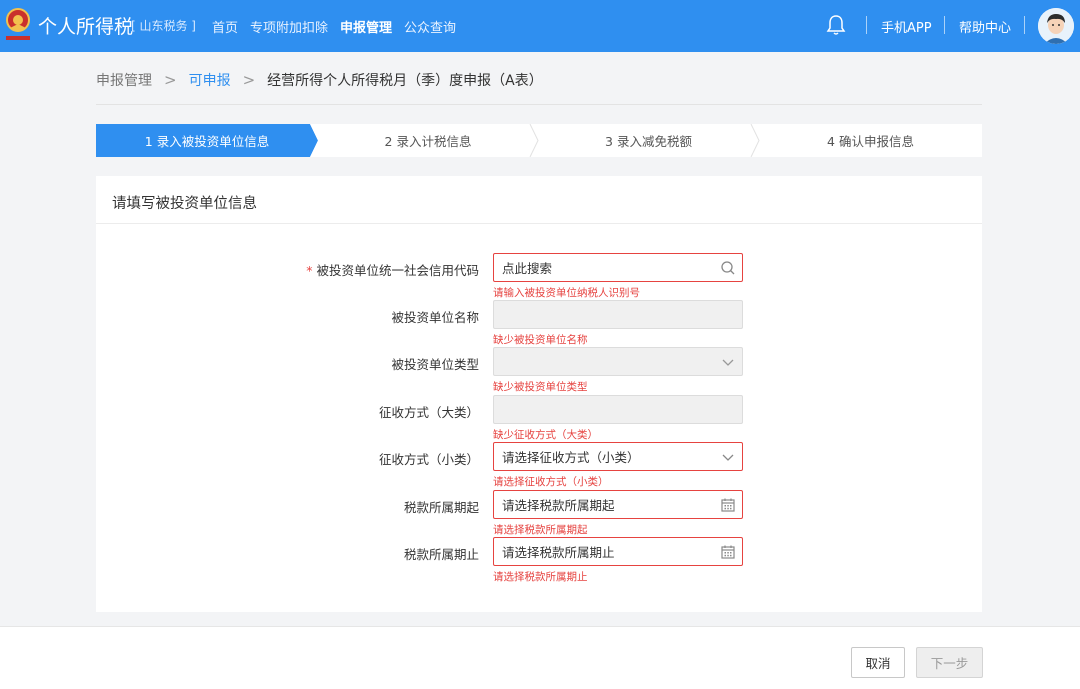 The width and height of the screenshot is (1080, 689). What do you see at coordinates (428, 412) in the screenshot?
I see `collection-method-major-label: 征收方式（大类）` at bounding box center [428, 412].